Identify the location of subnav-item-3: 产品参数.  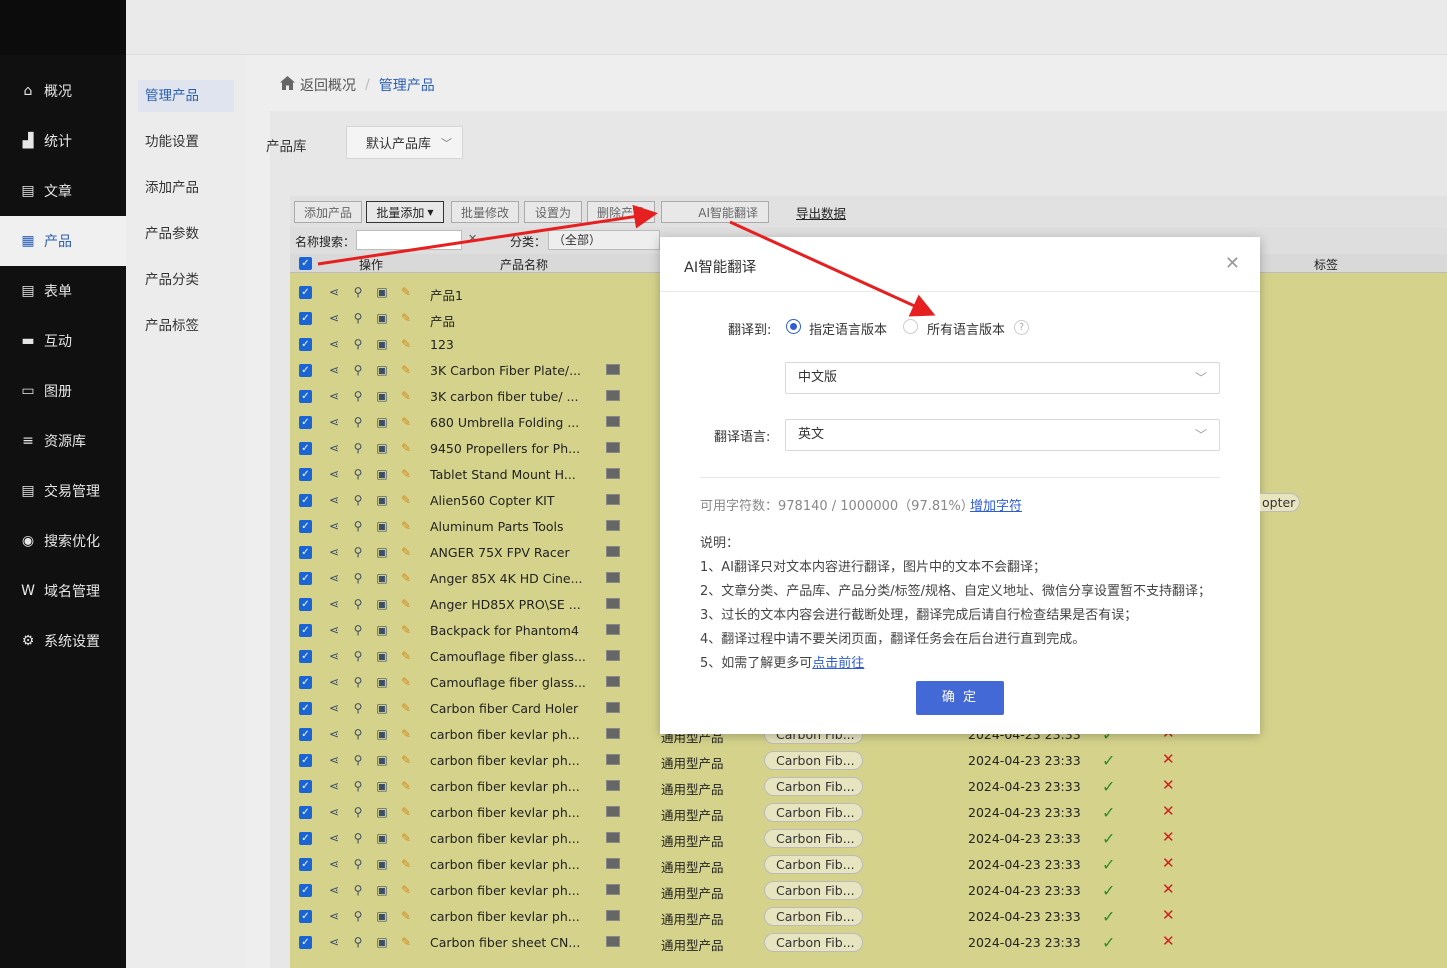
(186, 234).